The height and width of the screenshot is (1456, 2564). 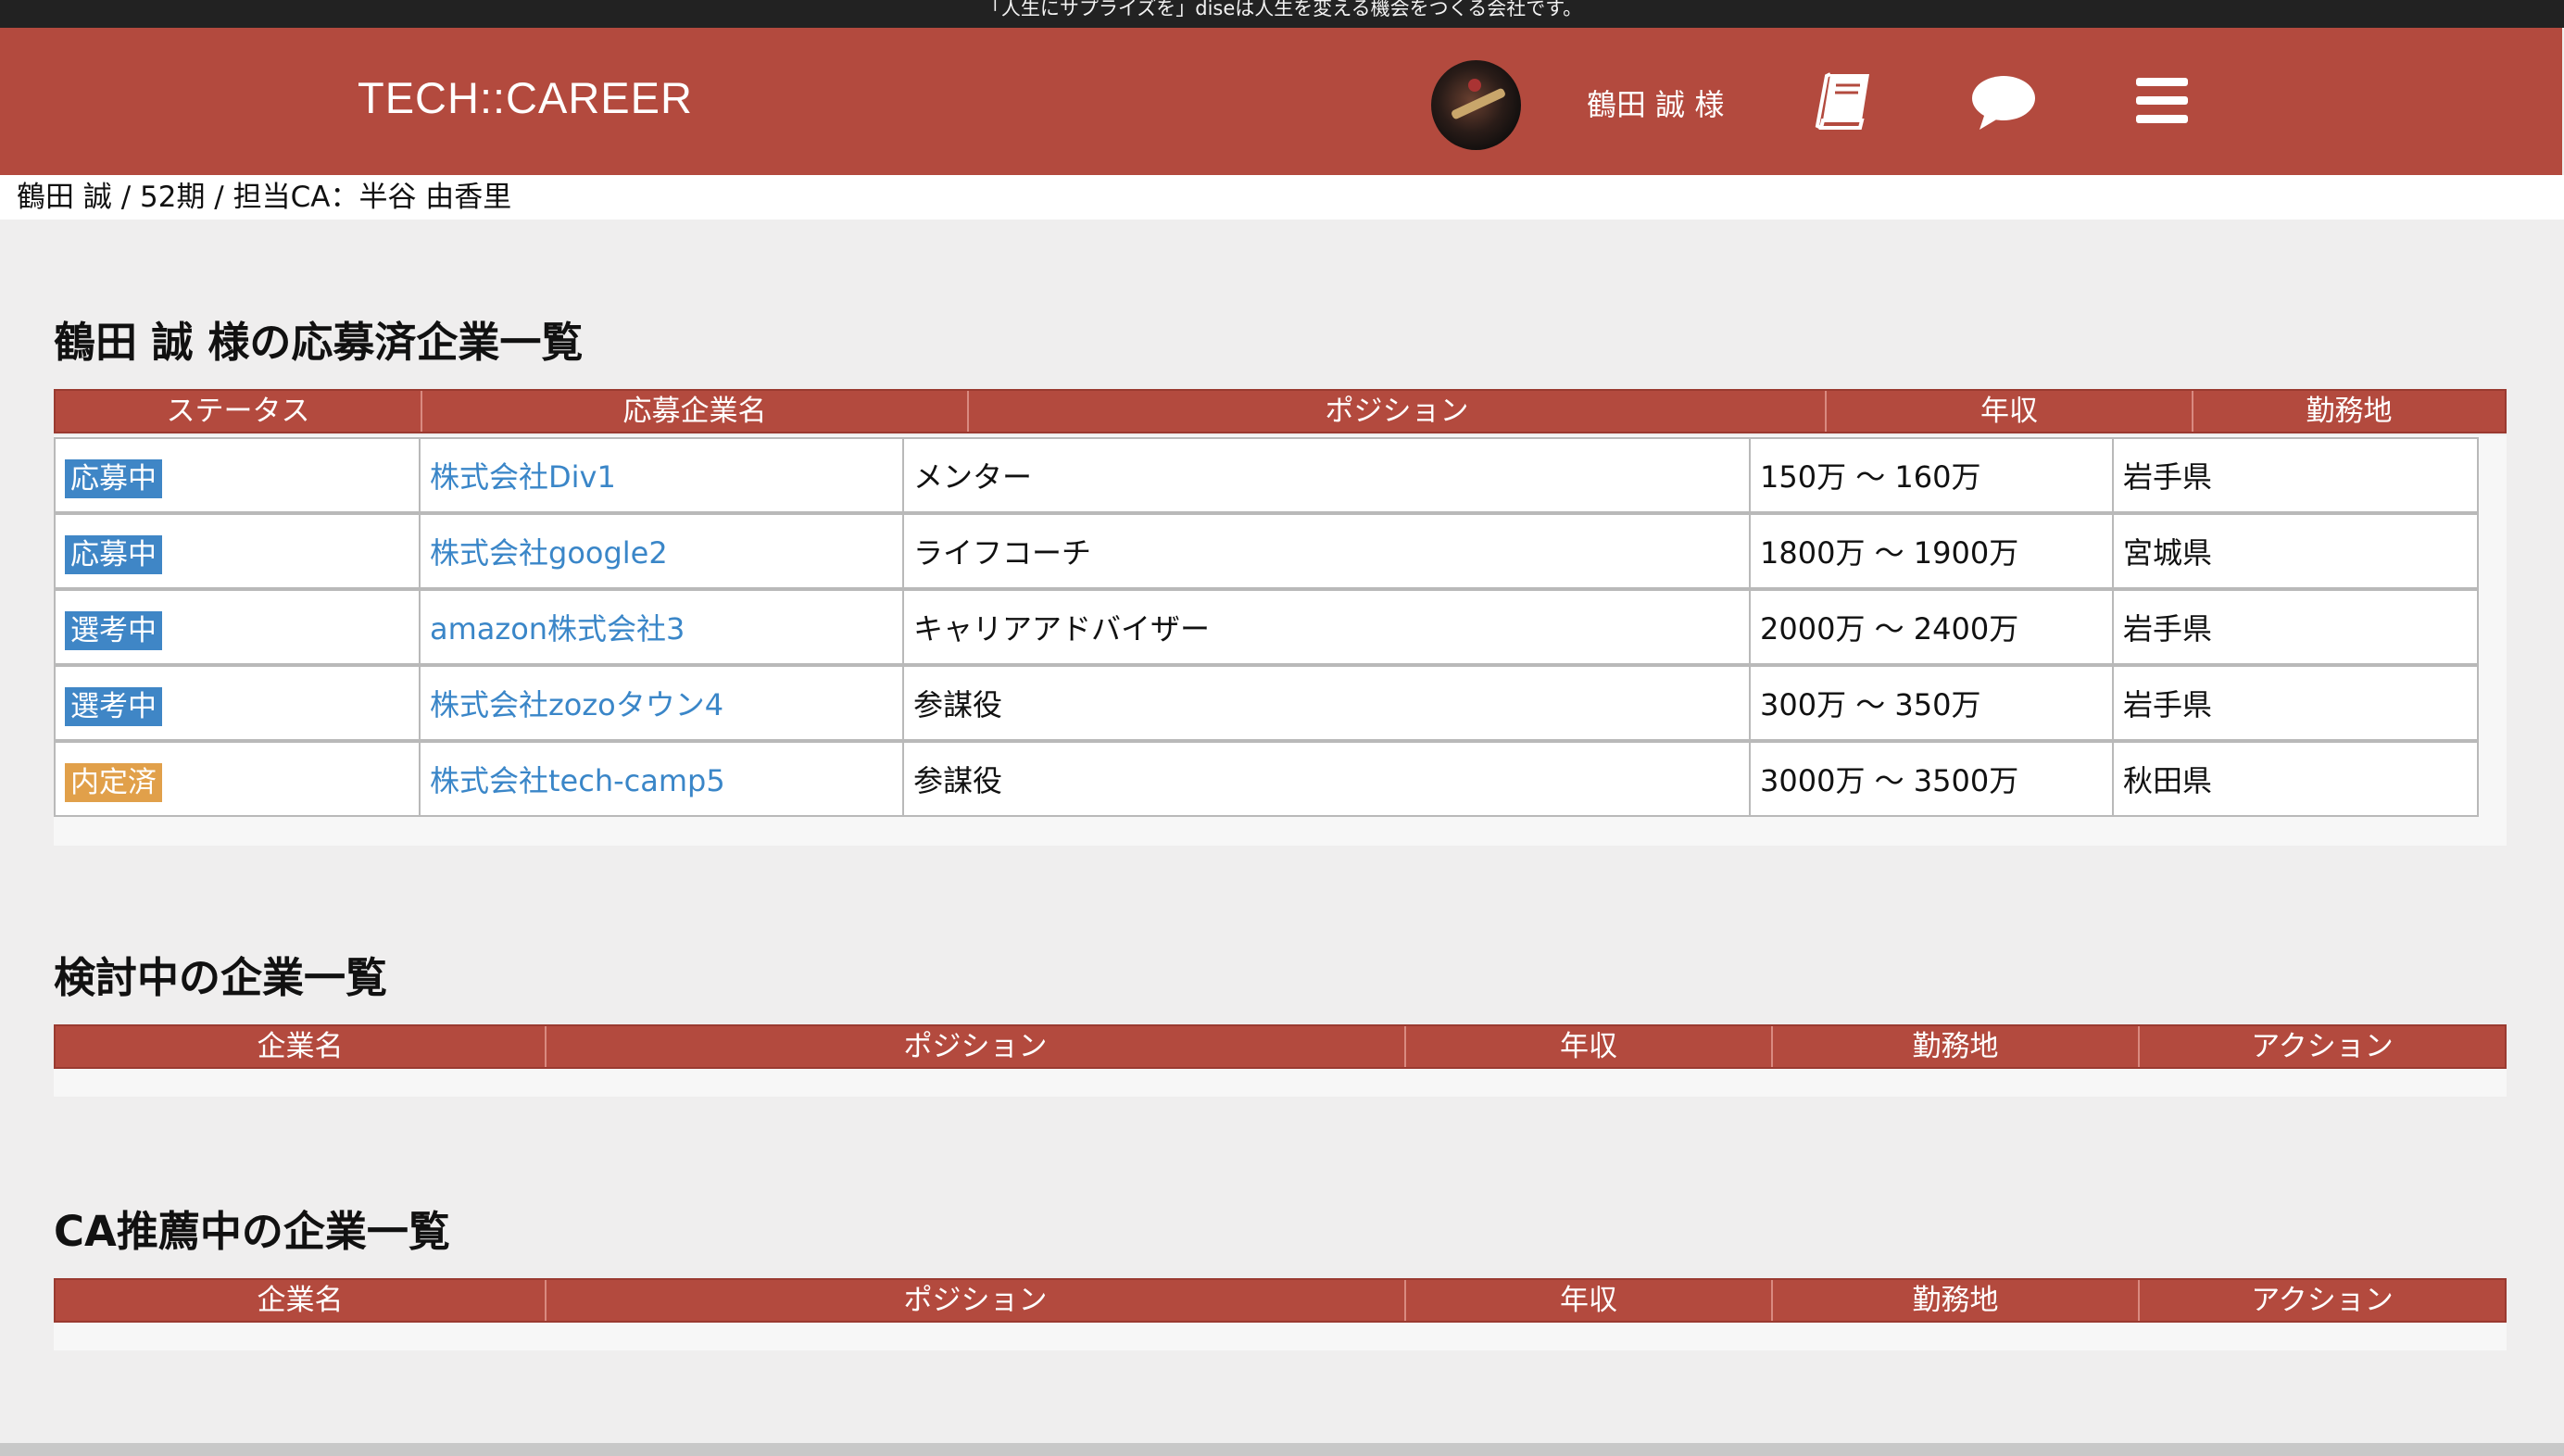 I want to click on table-row: 内定済 株式会社tech-camp5 参謀役 3000万 〜 3500万 秋田県, so click(x=1266, y=779).